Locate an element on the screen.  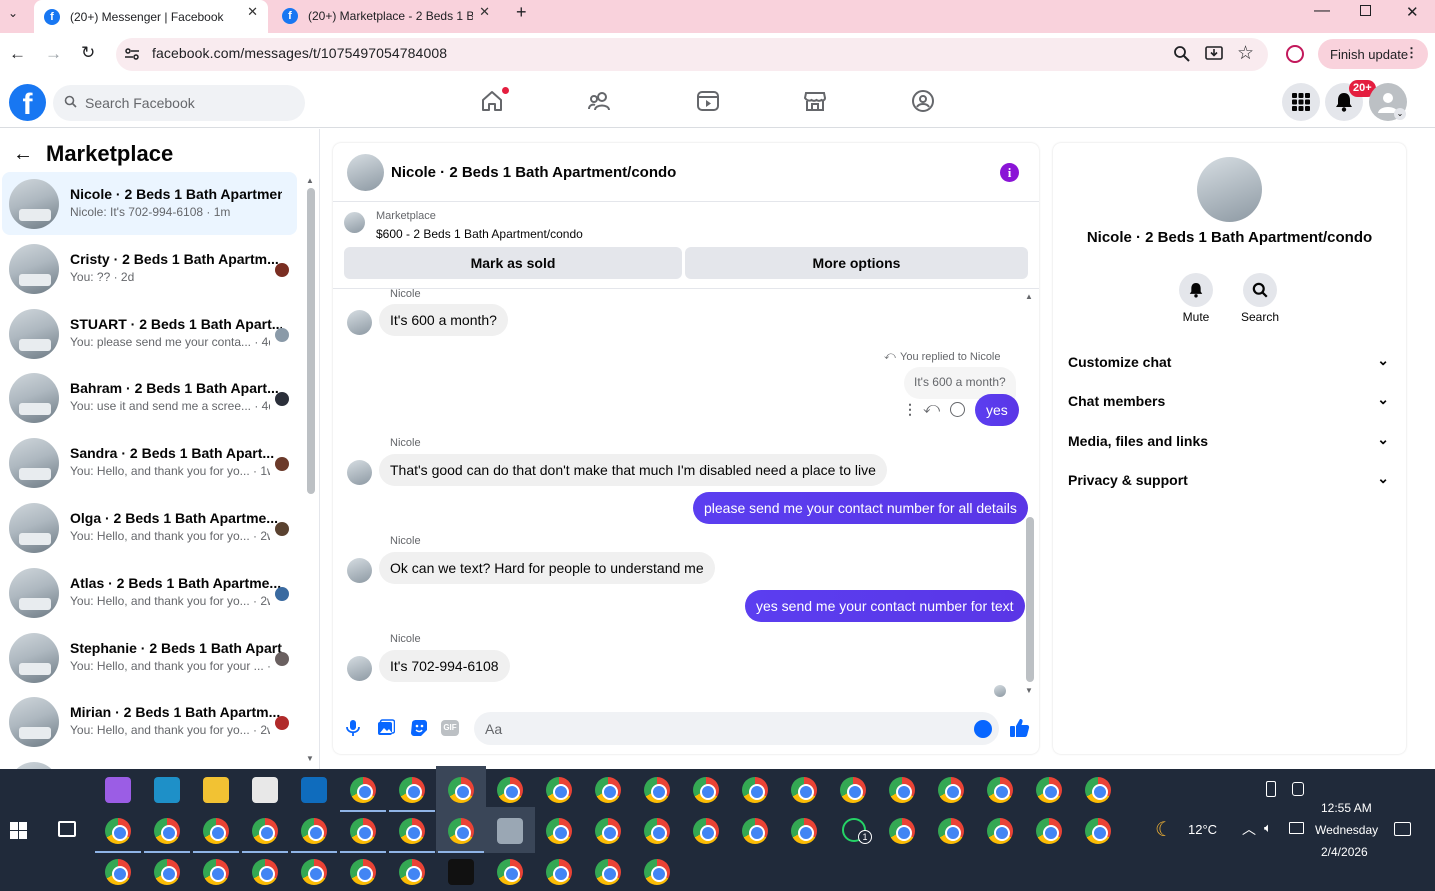
marketplace-icon is located at coordinates (815, 101).